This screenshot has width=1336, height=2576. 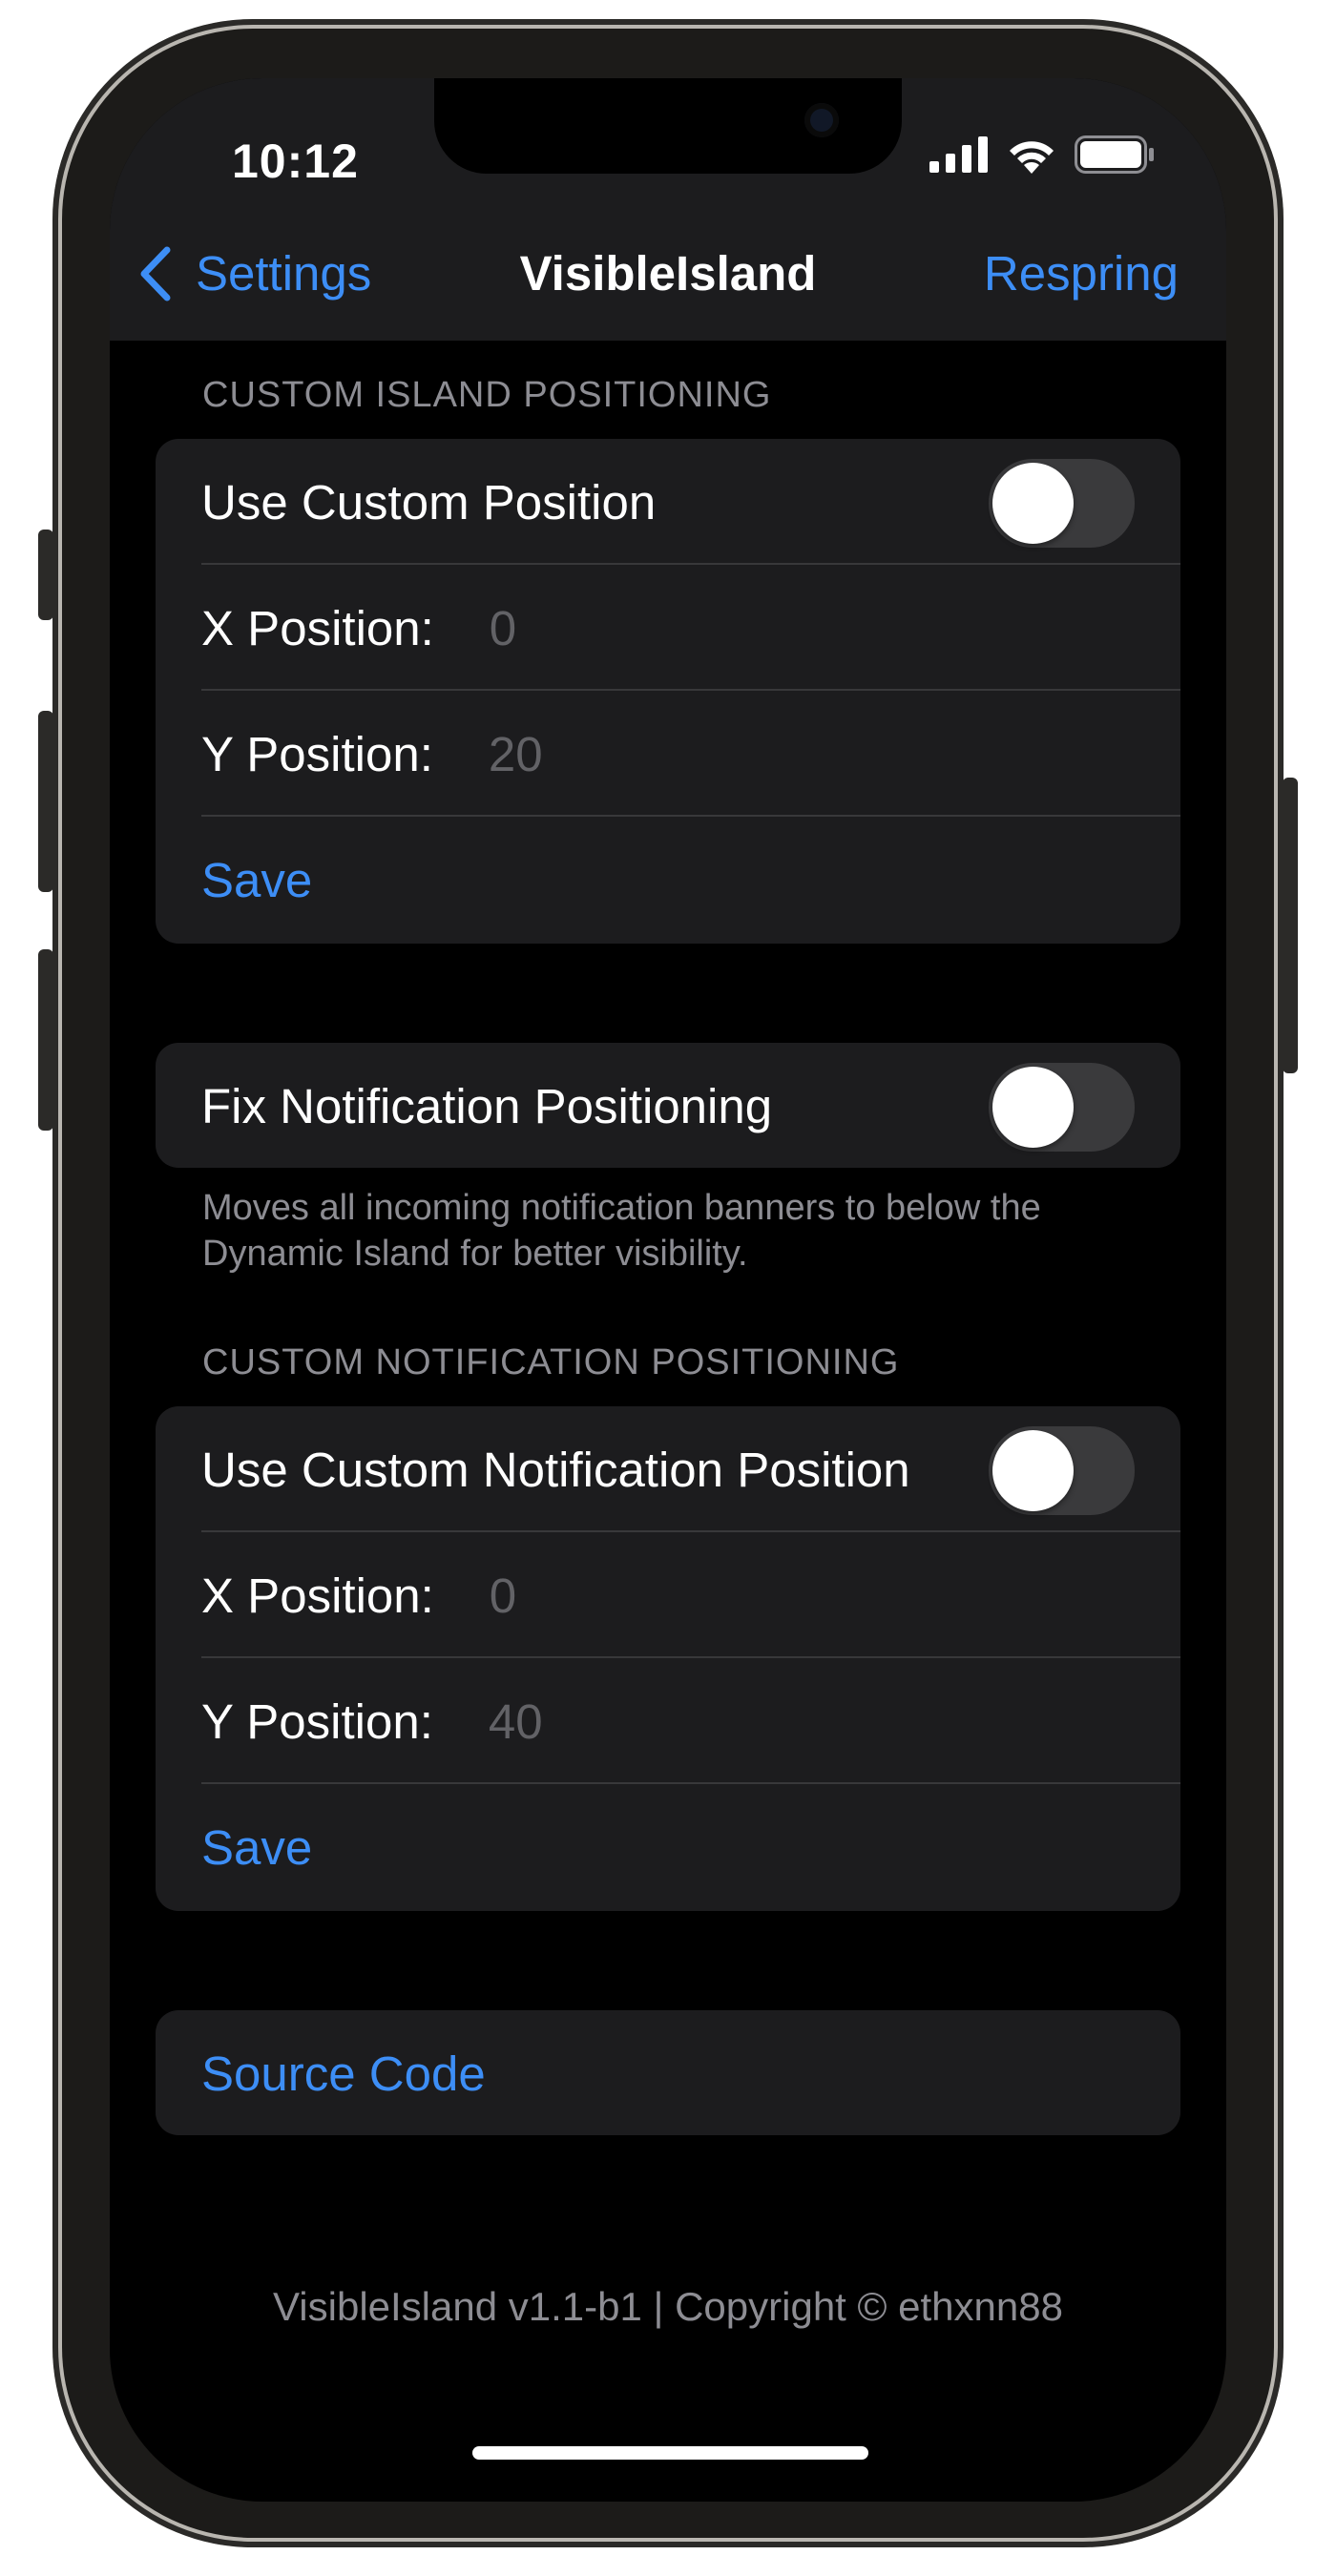 What do you see at coordinates (516, 1721) in the screenshot?
I see `notification-y-position-field: 40` at bounding box center [516, 1721].